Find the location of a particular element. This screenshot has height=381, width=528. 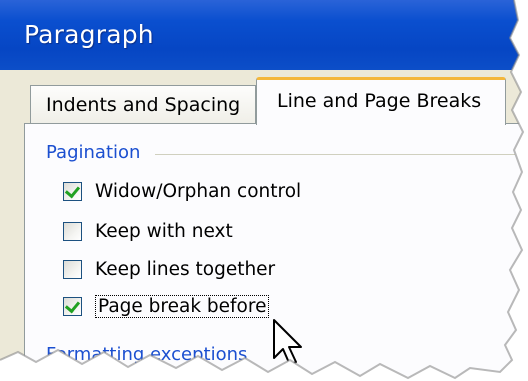

page-break-before-checkbox: Page break before is located at coordinates (166, 306).